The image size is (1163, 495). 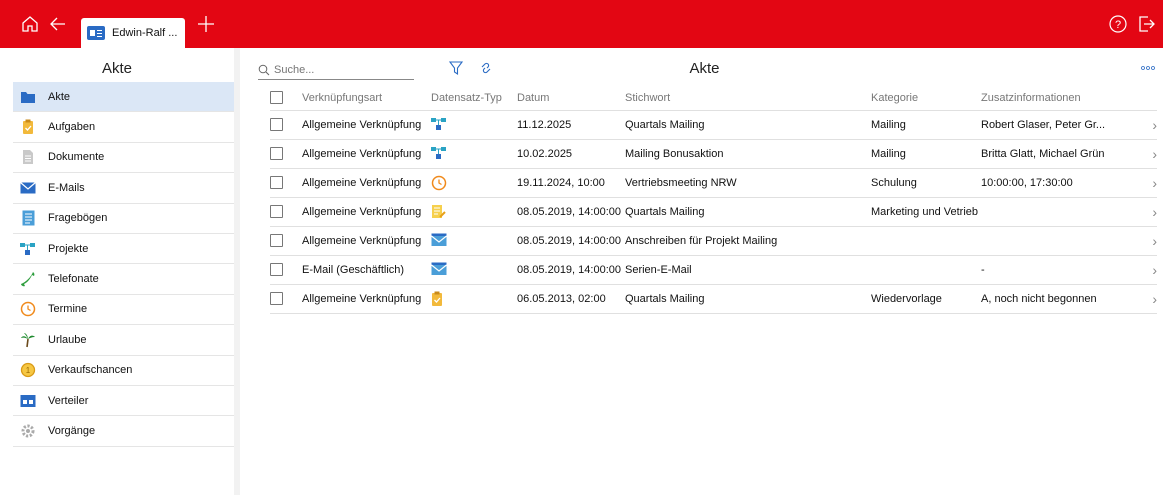 I want to click on sidebar-item-verkaufschancen: 1 Verkaufschancen, so click(x=123, y=371).